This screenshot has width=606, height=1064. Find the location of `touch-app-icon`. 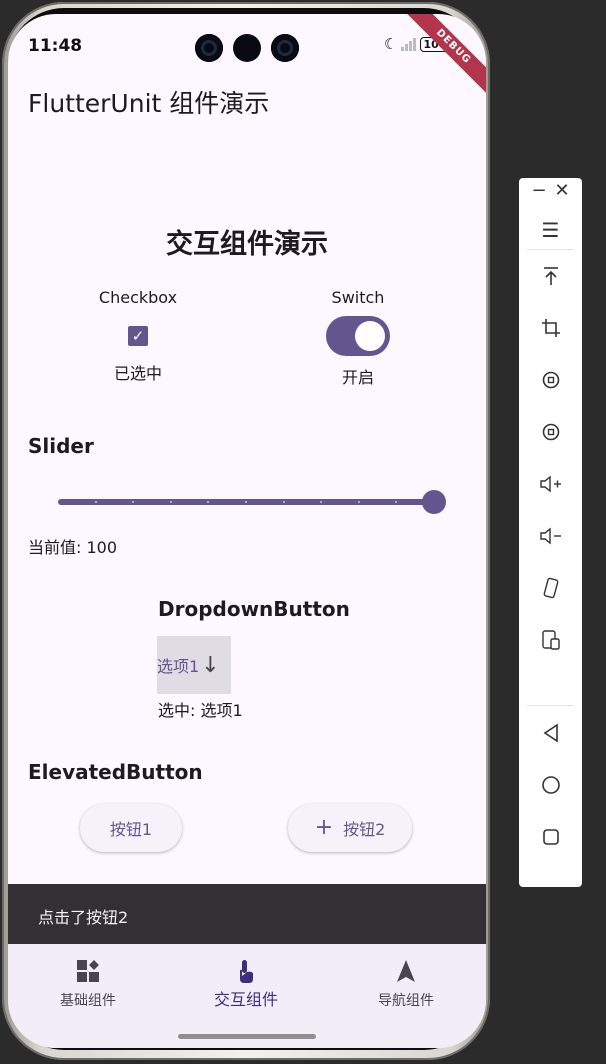

touch-app-icon is located at coordinates (246, 971).